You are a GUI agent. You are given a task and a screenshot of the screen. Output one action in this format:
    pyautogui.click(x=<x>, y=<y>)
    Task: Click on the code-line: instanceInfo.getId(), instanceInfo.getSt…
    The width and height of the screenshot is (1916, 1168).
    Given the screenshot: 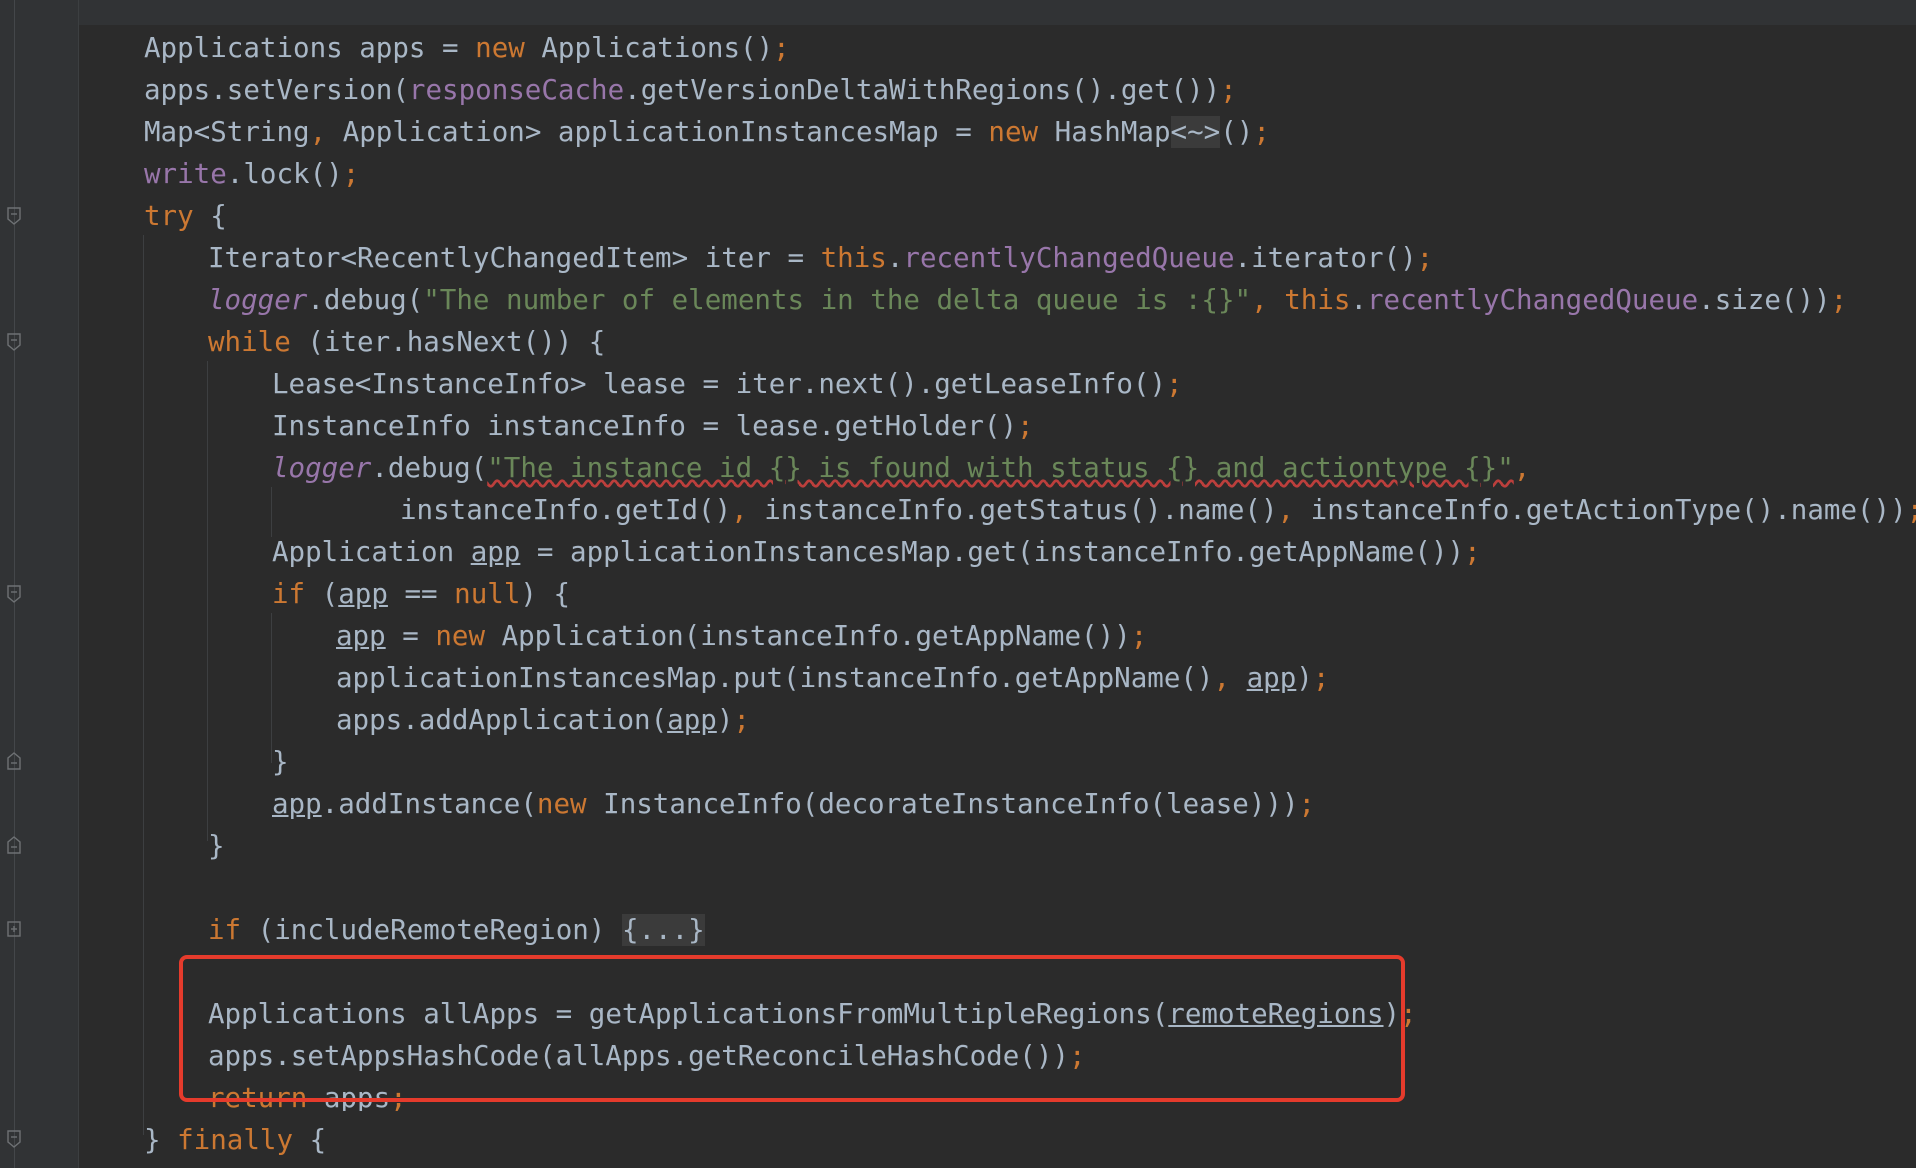 What is the action you would take?
    pyautogui.click(x=1158, y=510)
    